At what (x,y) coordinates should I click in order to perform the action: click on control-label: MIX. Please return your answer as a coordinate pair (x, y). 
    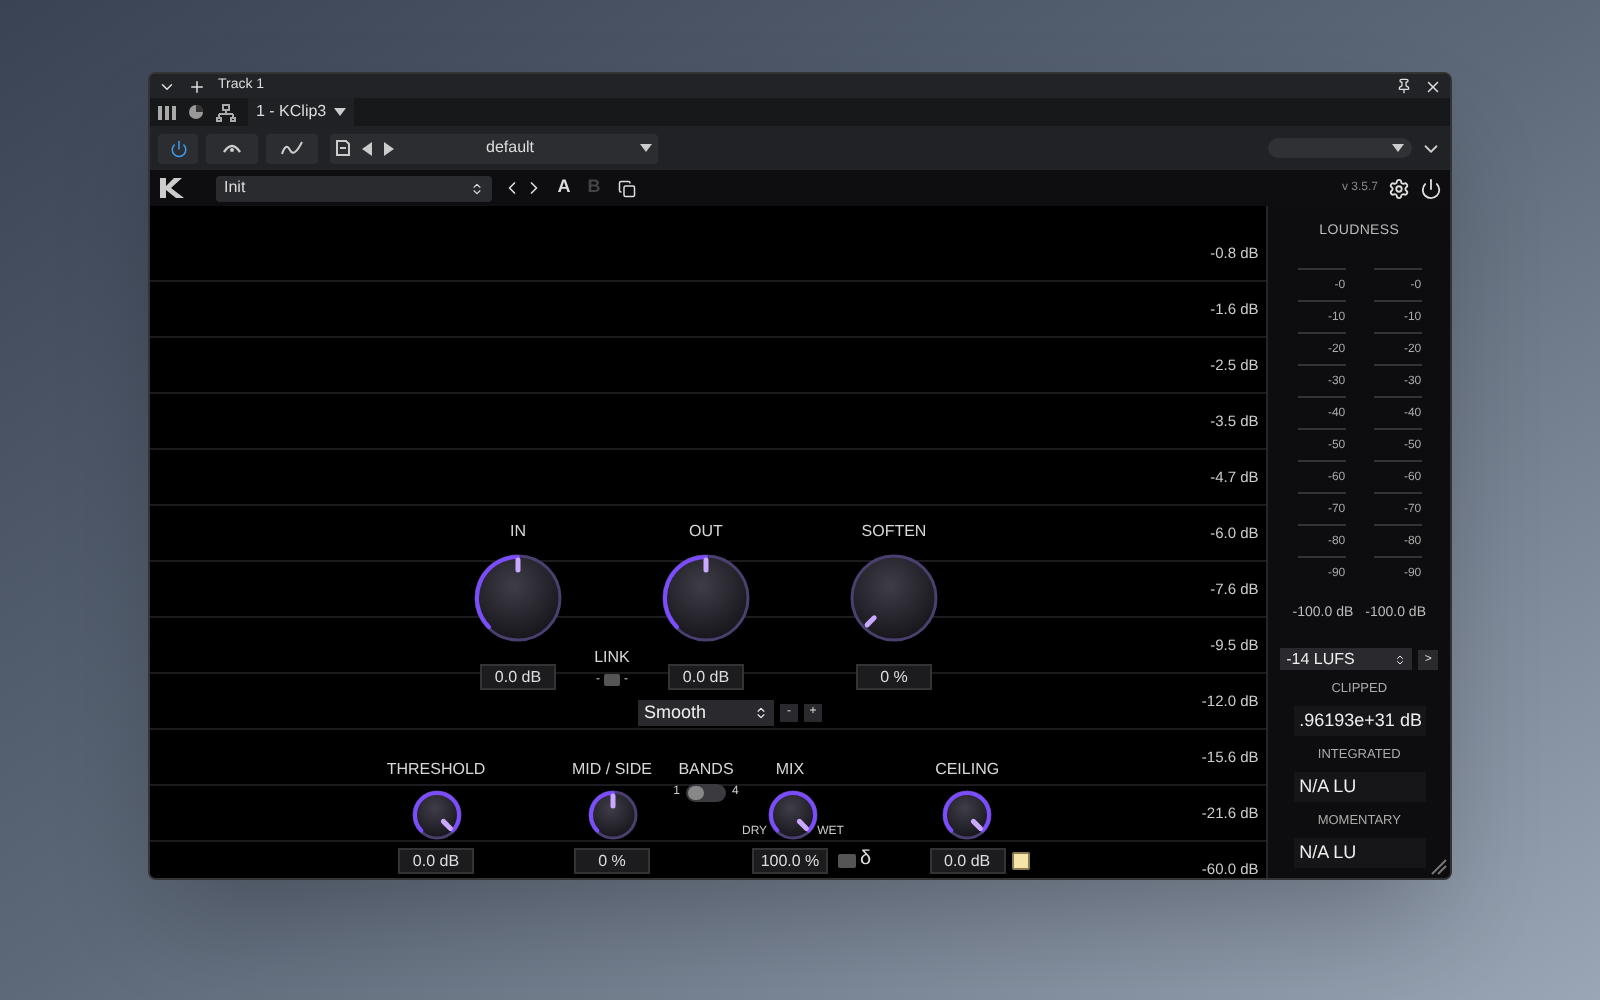
    Looking at the image, I should click on (790, 770).